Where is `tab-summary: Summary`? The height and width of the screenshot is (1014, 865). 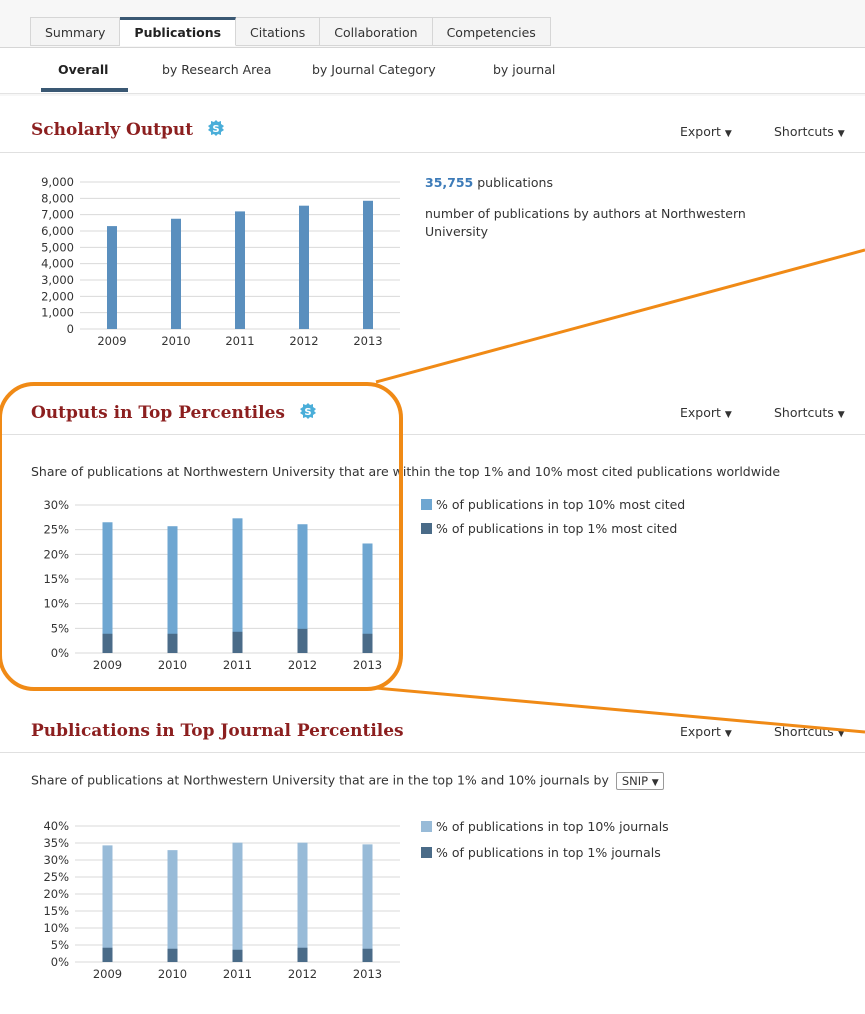
tab-summary: Summary is located at coordinates (75, 31).